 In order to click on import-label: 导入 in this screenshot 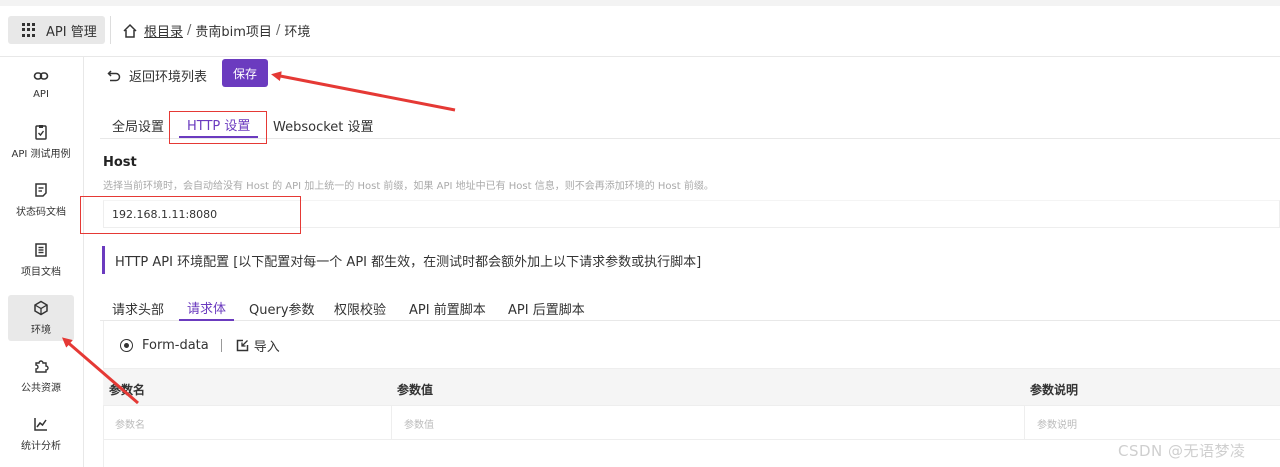, I will do `click(267, 345)`.